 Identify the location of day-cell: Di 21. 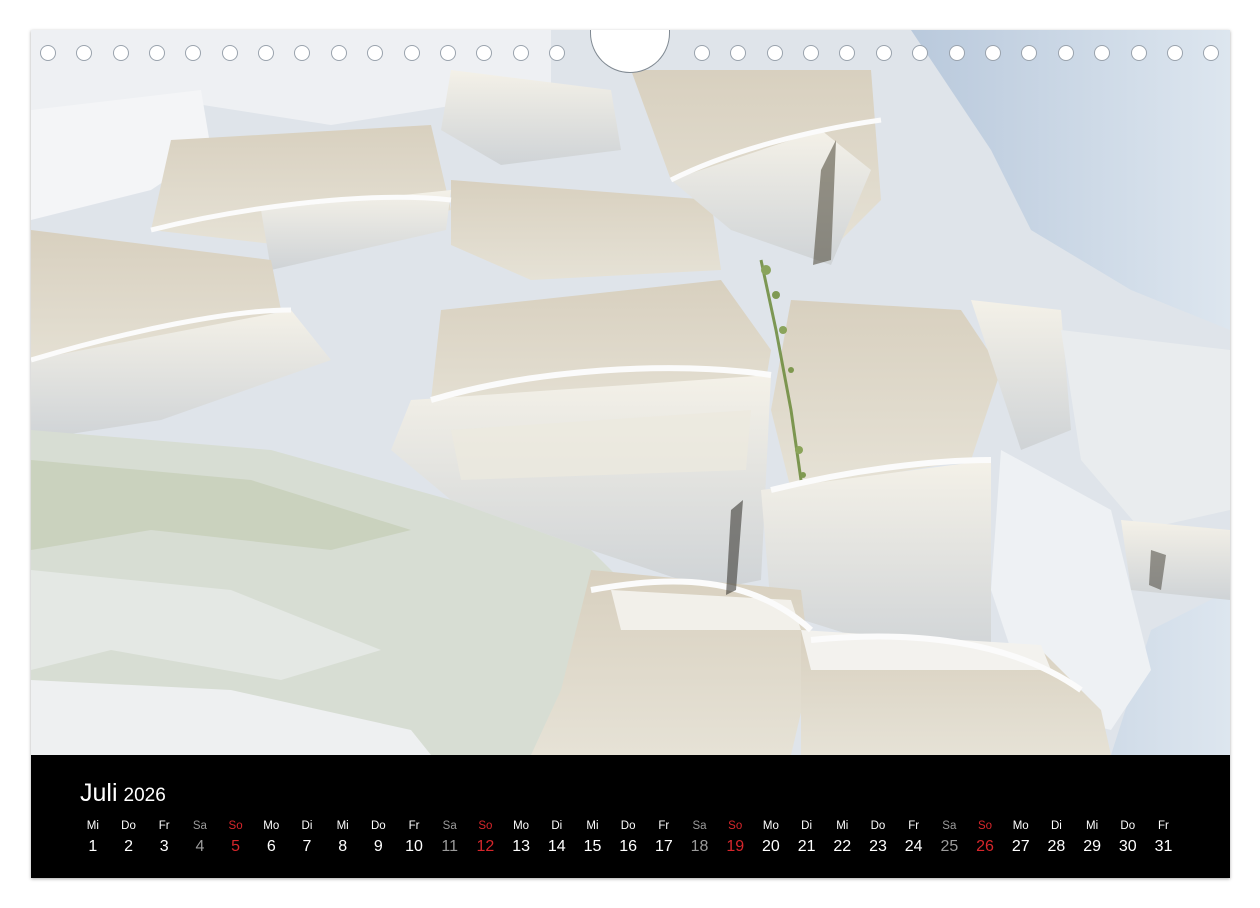
(807, 838).